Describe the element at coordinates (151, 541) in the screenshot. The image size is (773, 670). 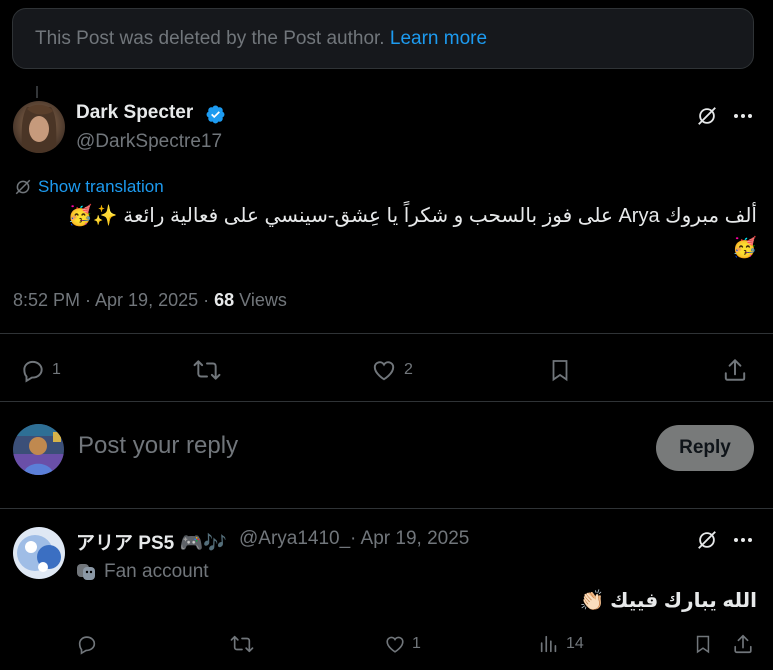
I see `reply-author-name: アリア PS5 🎮🎶` at that location.